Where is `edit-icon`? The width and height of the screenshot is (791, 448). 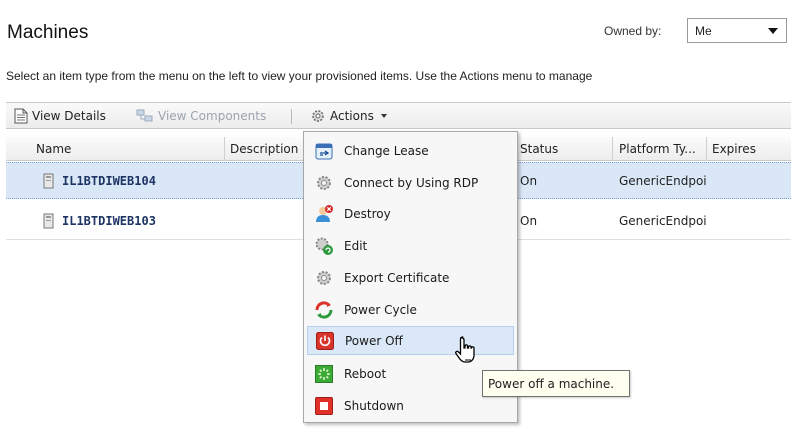 edit-icon is located at coordinates (324, 246).